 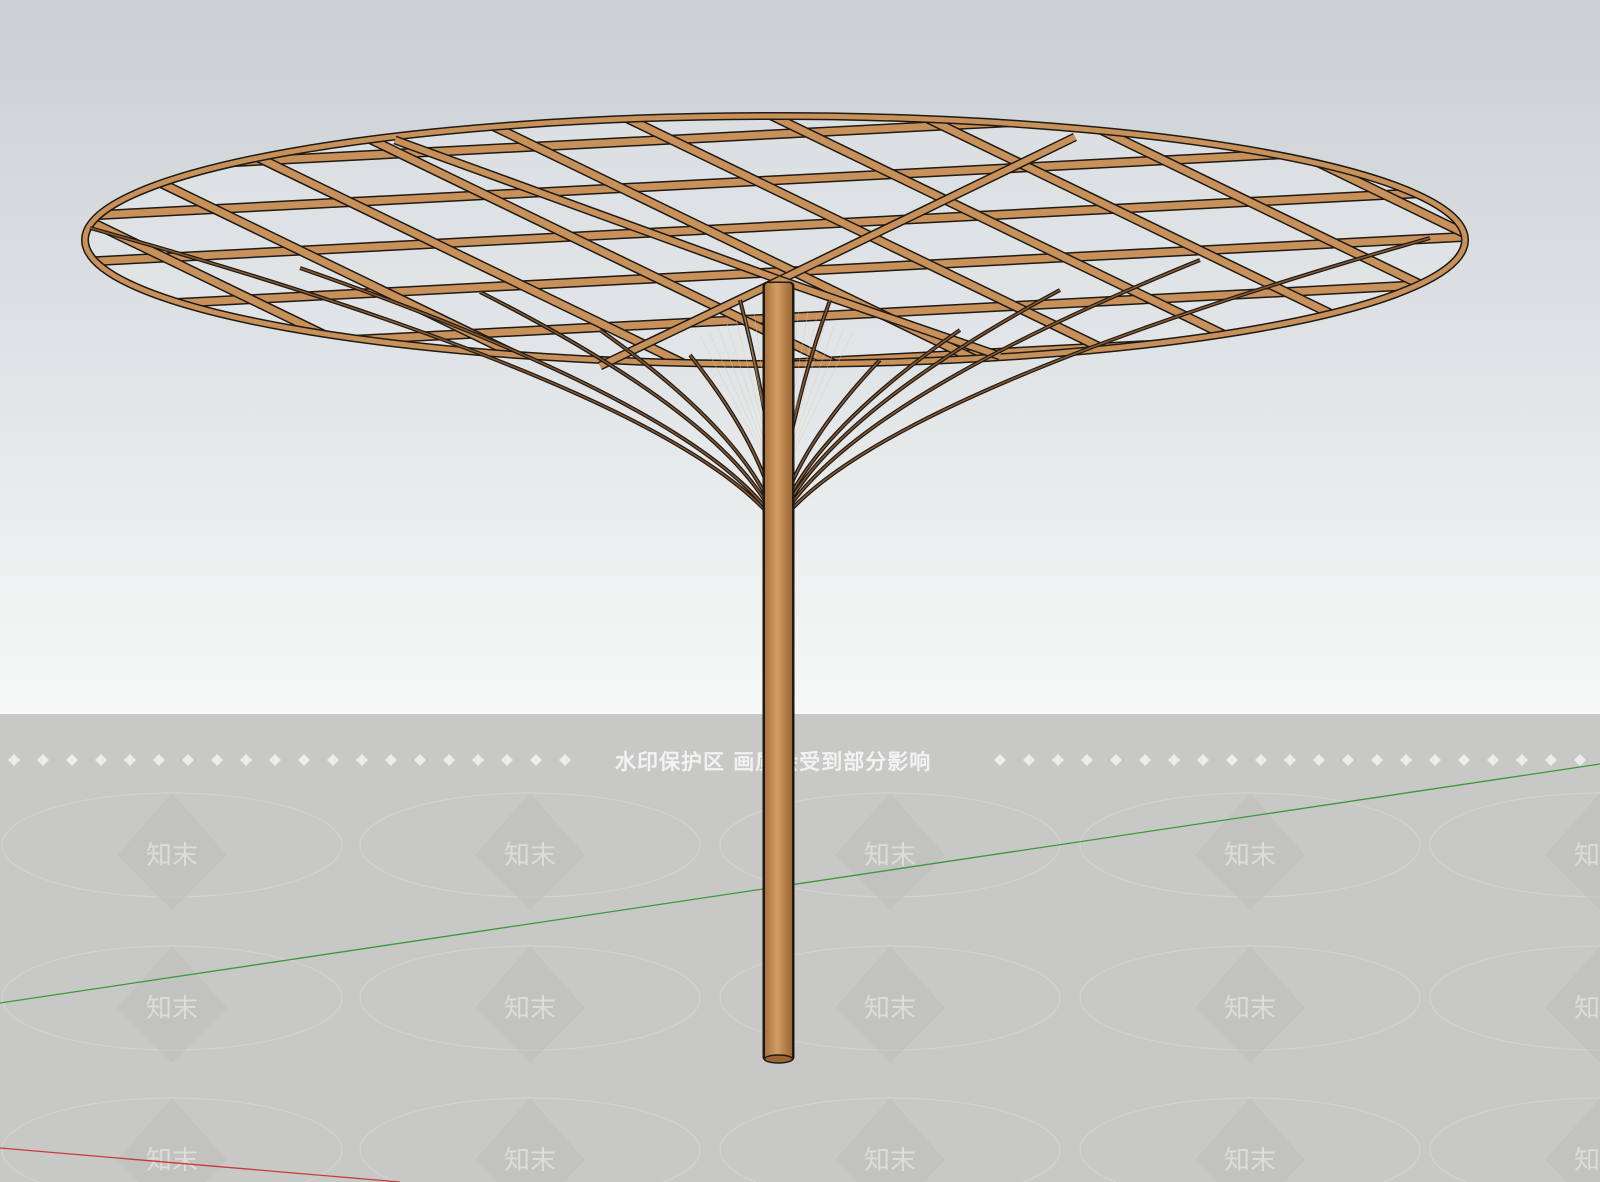 I want to click on pole-shaft, so click(x=778, y=671).